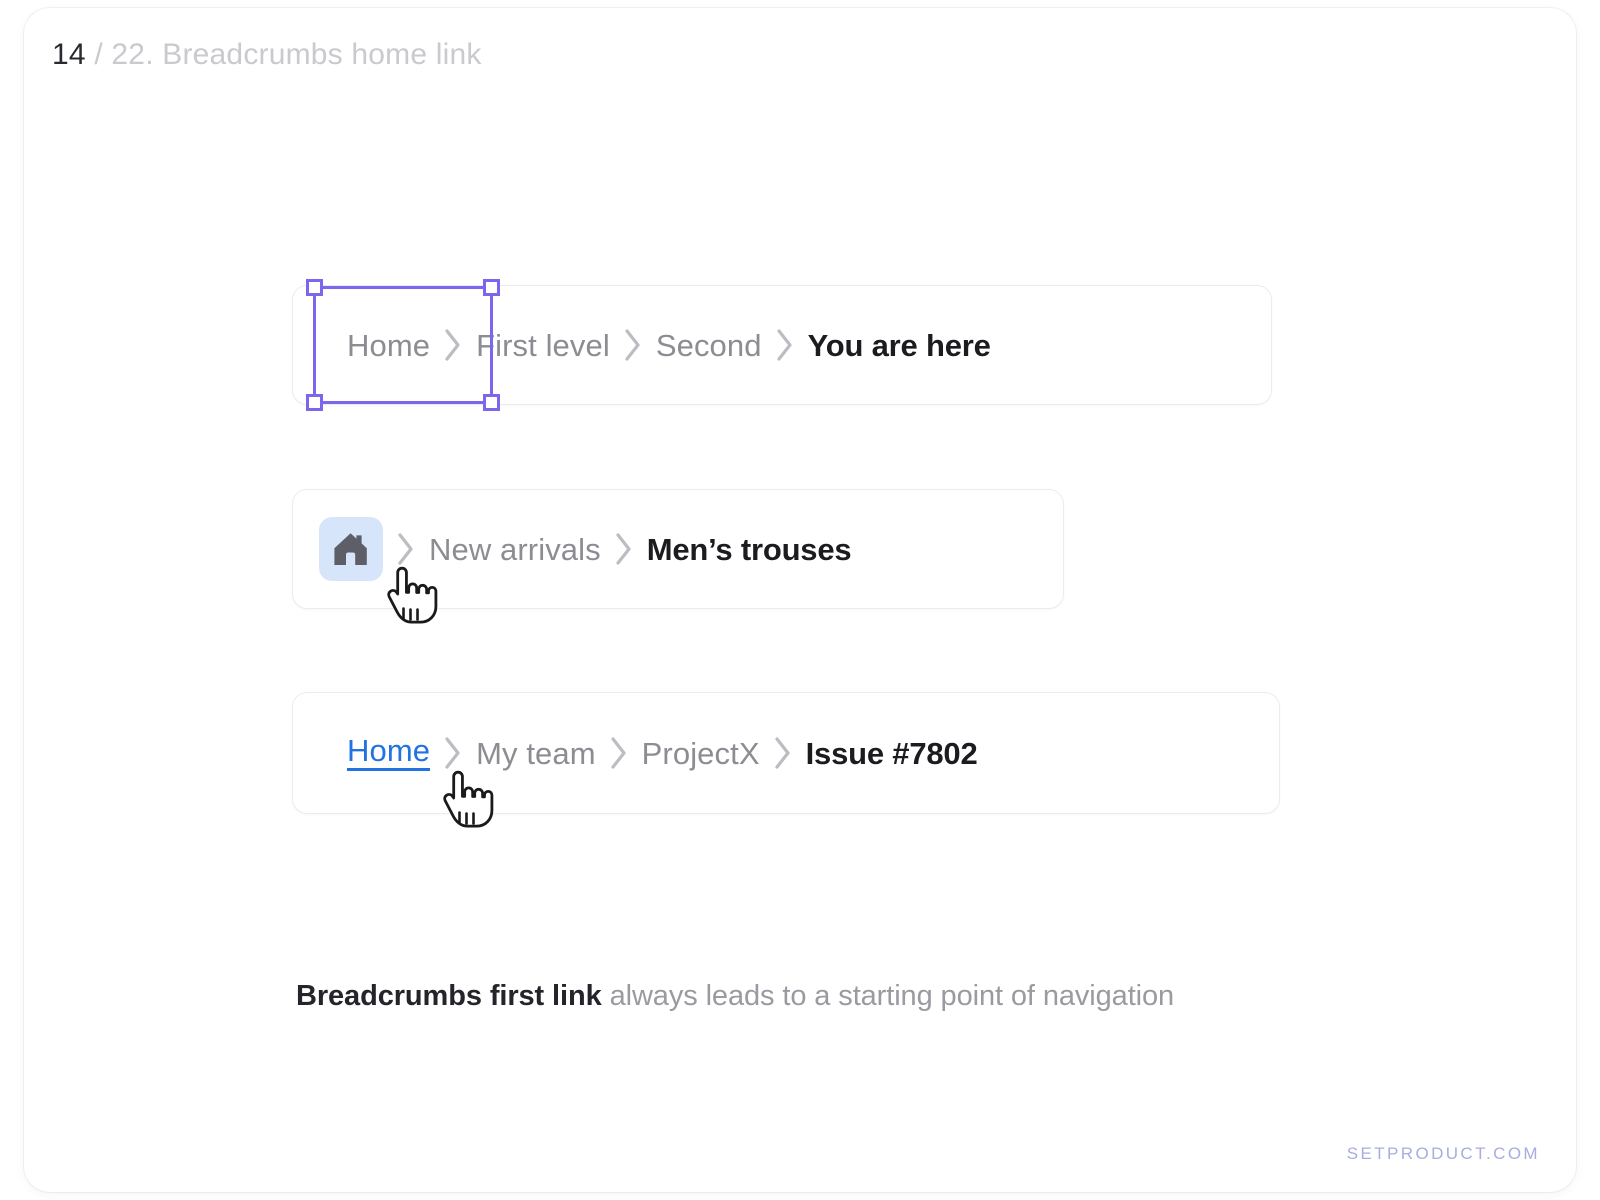 The height and width of the screenshot is (1200, 1600). I want to click on page-title: 22. Breadcrumbs home link, so click(296, 54).